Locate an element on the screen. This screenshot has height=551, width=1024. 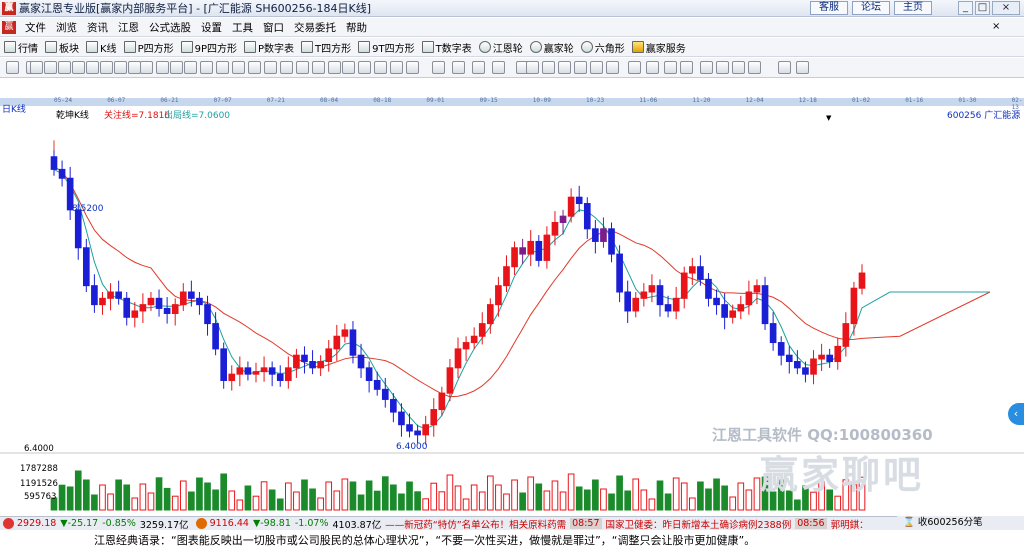
forum-link: 论坛 is located at coordinates (871, 8).